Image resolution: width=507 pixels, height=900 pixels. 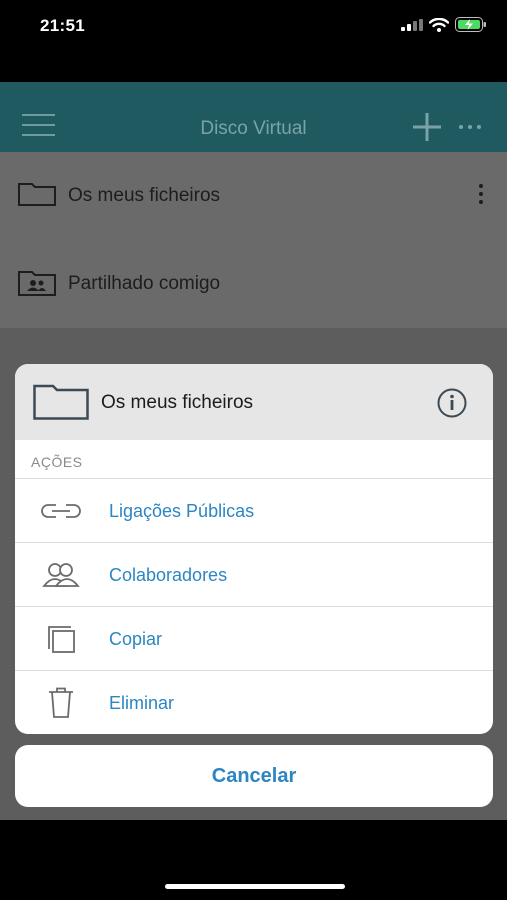 What do you see at coordinates (254, 574) in the screenshot?
I see `collaborators-action: Colaboradores` at bounding box center [254, 574].